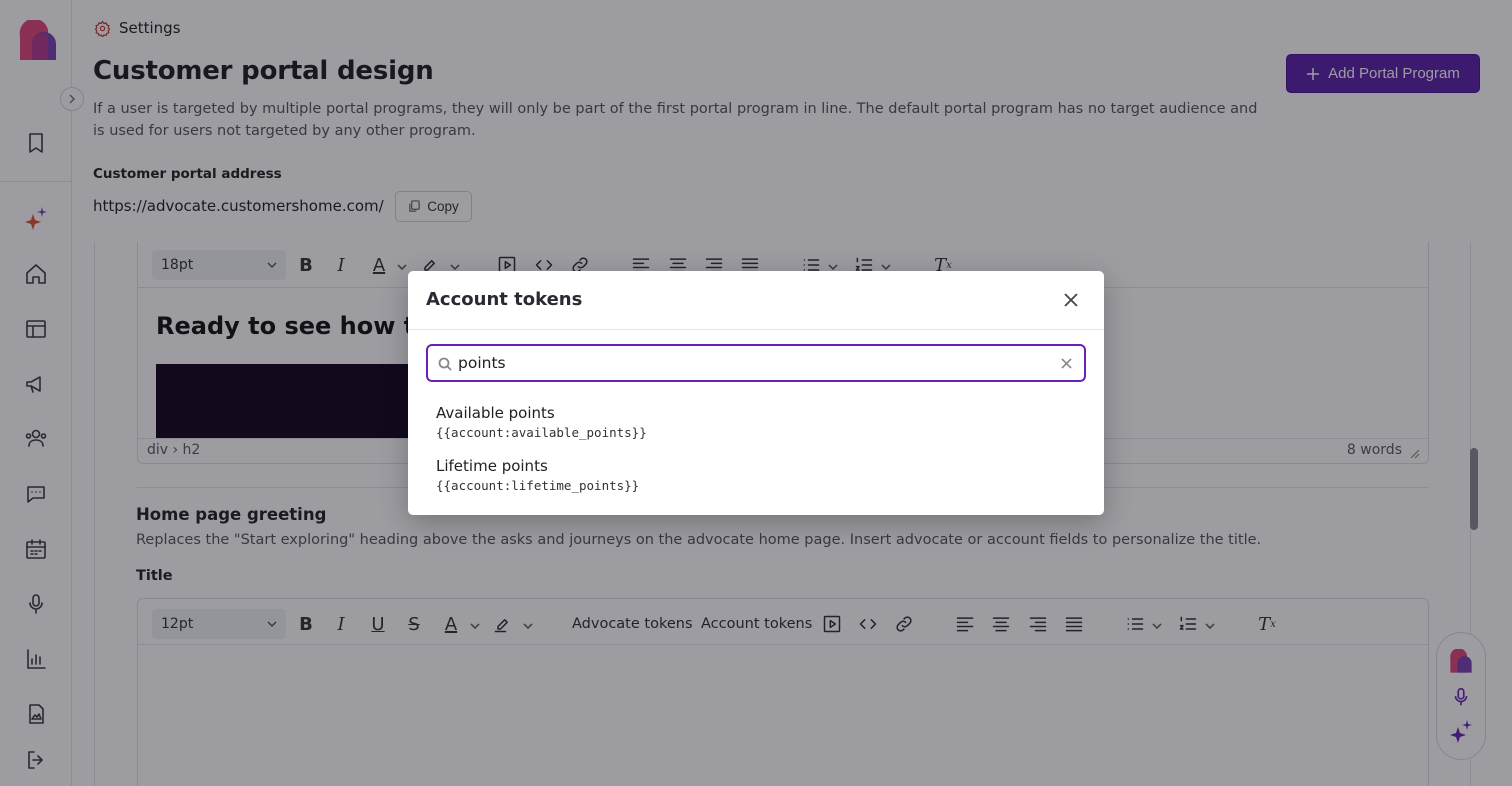 Image resolution: width=1512 pixels, height=786 pixels. Describe the element at coordinates (756, 300) in the screenshot. I see `modal-header: Account tokens` at that location.